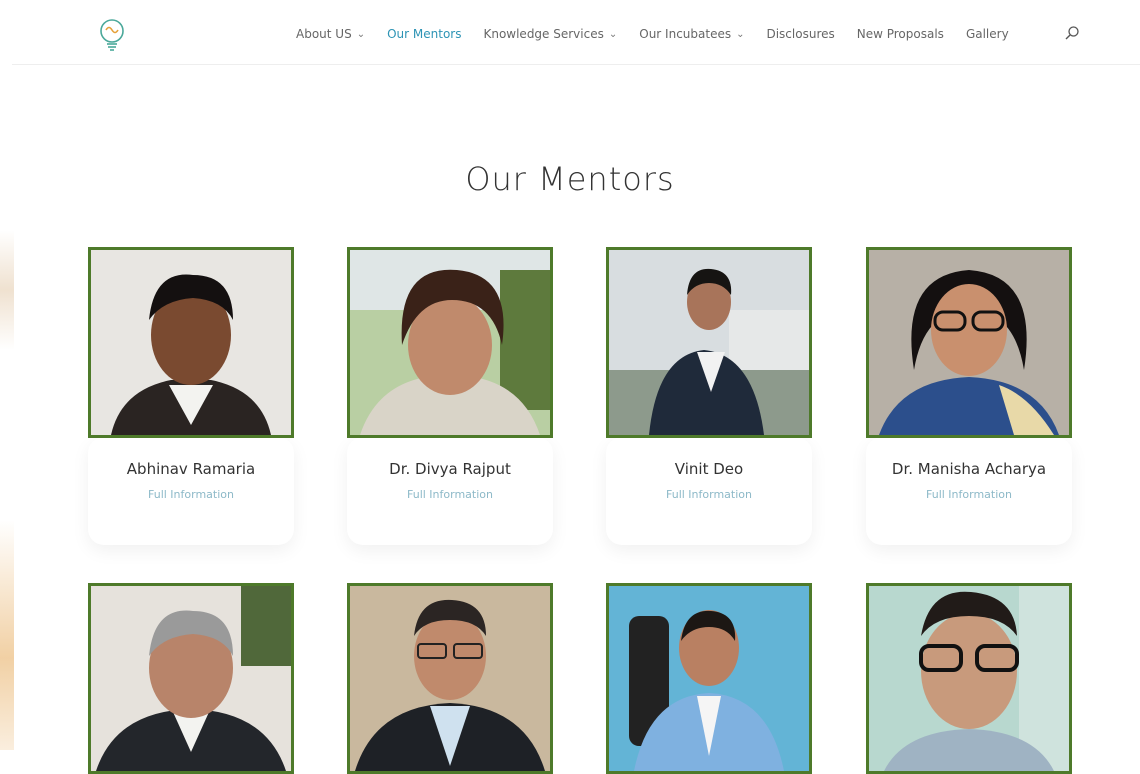 This screenshot has width=1140, height=774. What do you see at coordinates (450, 469) in the screenshot?
I see `mentor-name: Dr. Divya Rajput` at bounding box center [450, 469].